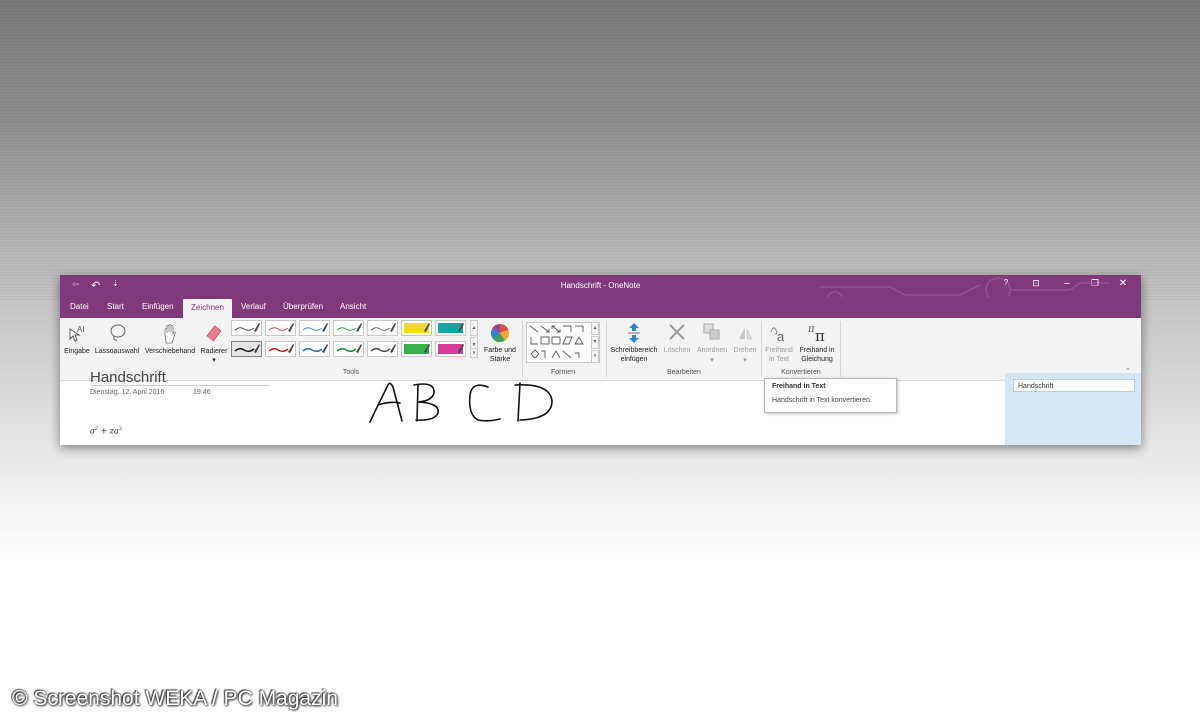 The image size is (1200, 720). I want to click on help-button: ?, so click(1006, 282).